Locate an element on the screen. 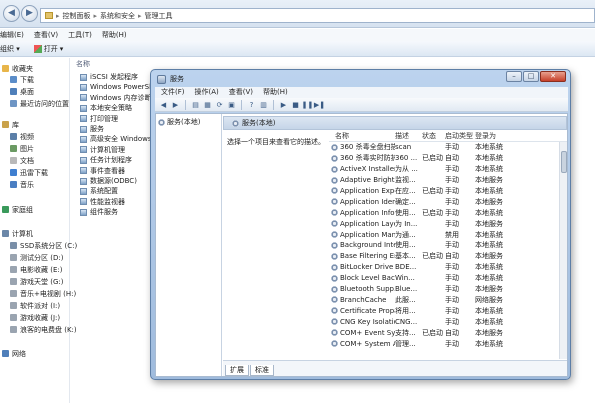  forward-icon: ▶ is located at coordinates (175, 104).